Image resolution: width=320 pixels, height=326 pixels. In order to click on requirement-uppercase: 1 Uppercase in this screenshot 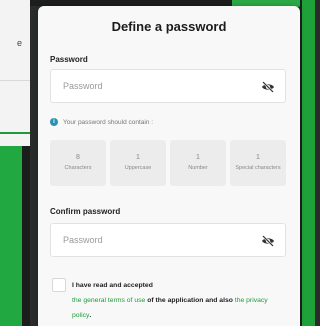, I will do `click(138, 163)`.